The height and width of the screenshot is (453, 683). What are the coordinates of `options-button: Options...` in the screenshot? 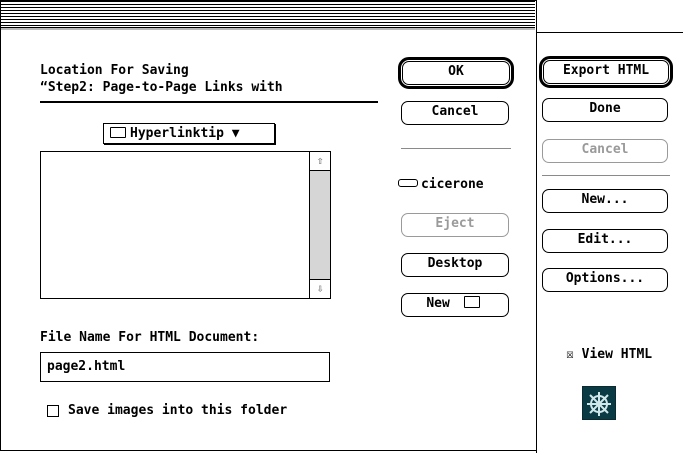 It's located at (605, 280).